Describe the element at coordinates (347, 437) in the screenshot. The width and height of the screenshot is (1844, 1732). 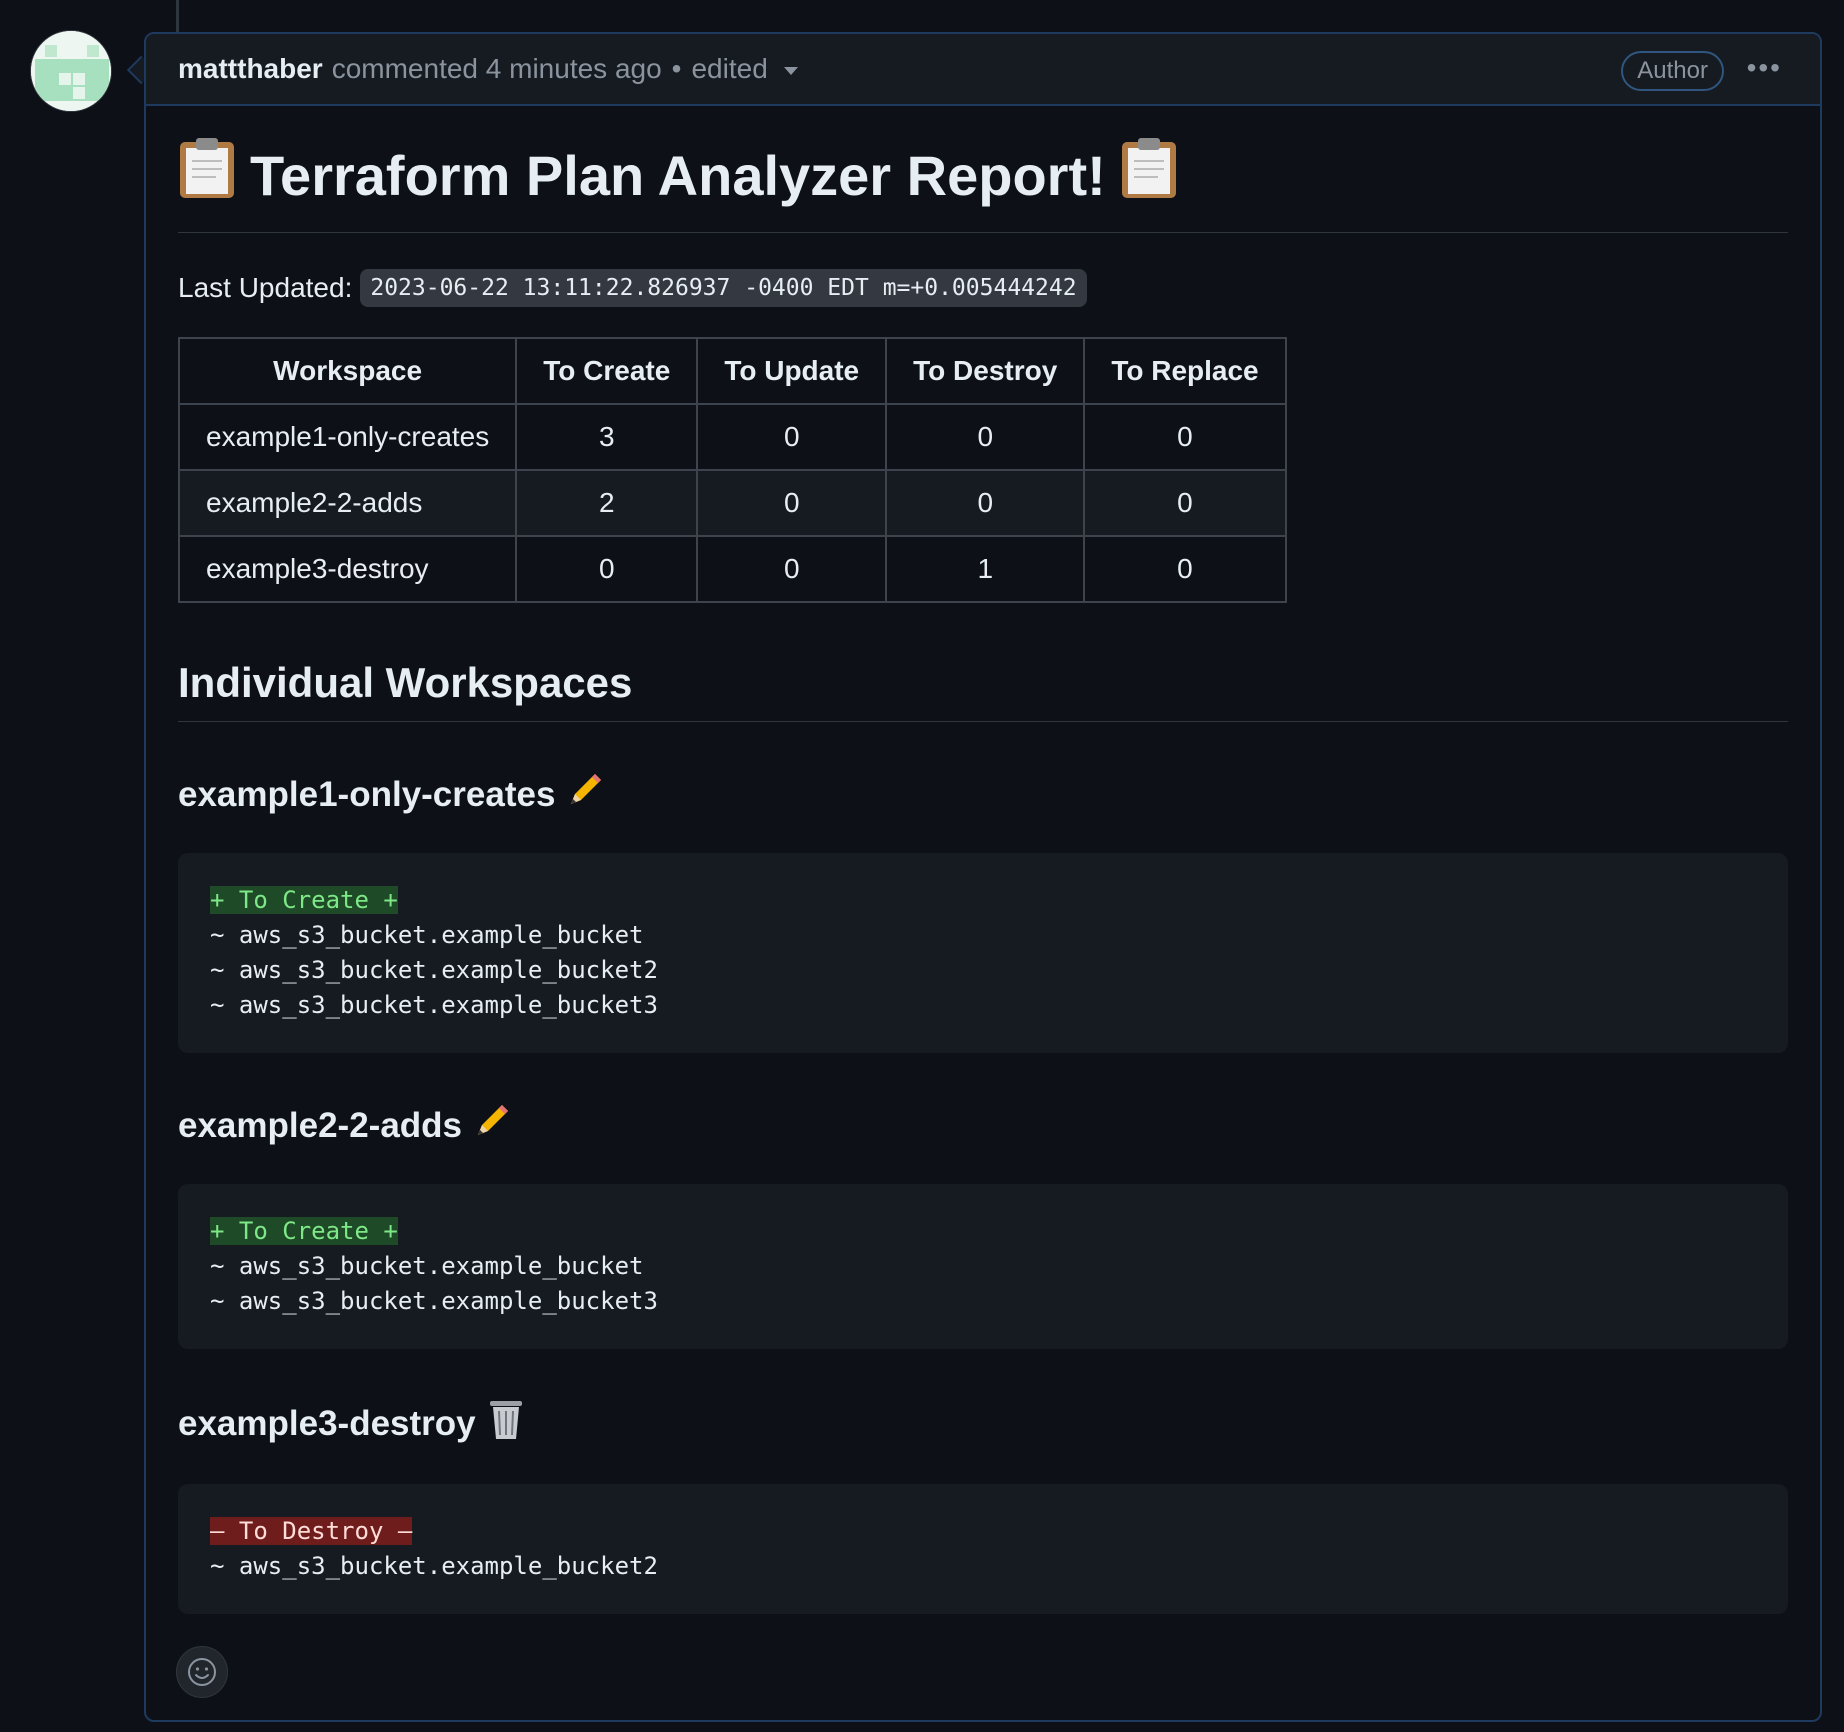
I see `cell-workspace: example1-only-creates` at that location.